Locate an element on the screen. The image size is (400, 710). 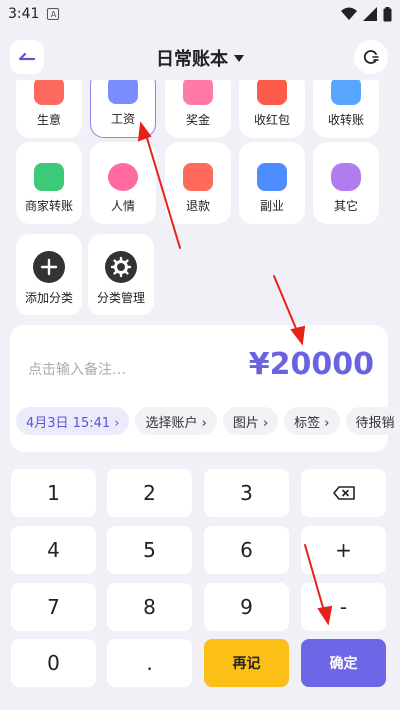
battery-icon is located at coordinates (387, 13).